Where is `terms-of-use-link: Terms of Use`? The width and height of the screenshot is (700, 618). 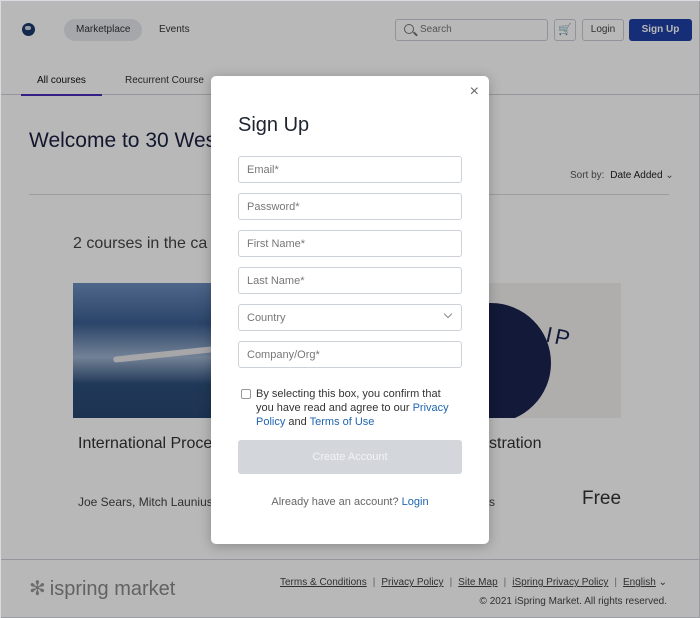
terms-of-use-link: Terms of Use is located at coordinates (342, 422).